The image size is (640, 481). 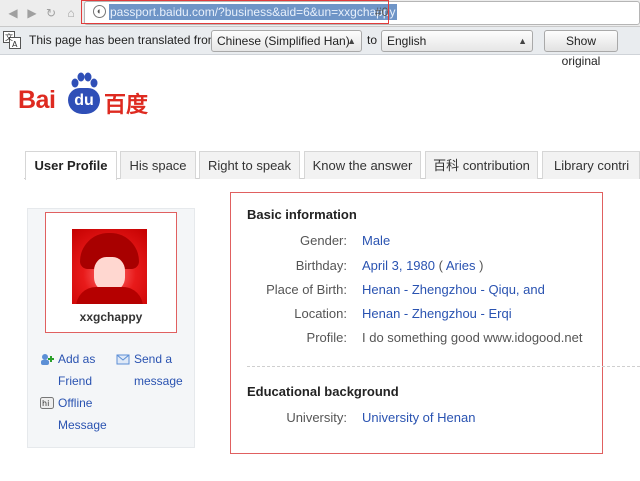 I want to click on forward-icon: ▶, so click(x=32, y=13).